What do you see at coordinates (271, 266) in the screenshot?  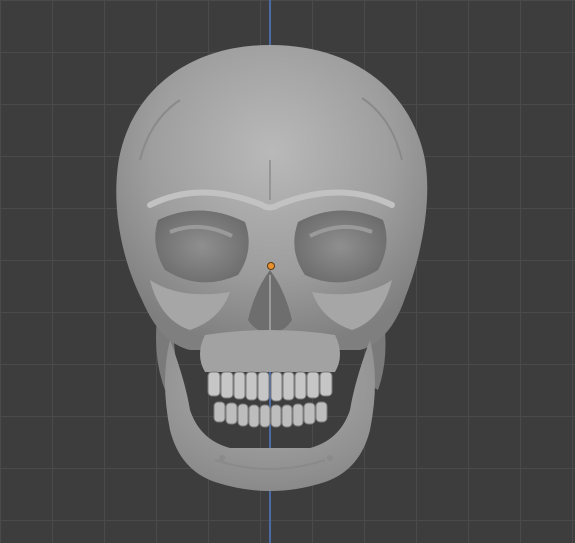 I see `object-origin-dot` at bounding box center [271, 266].